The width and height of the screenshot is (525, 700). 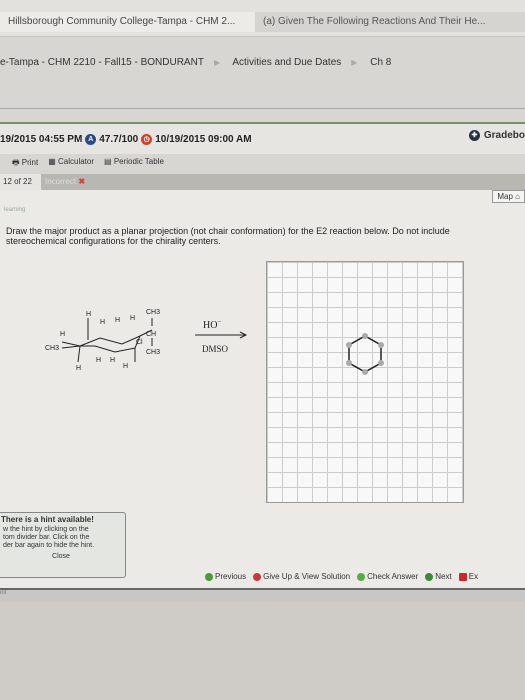 I want to click on print-button: 🖶 Print, so click(x=25, y=164).